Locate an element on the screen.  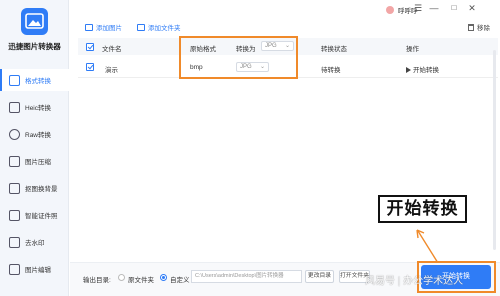
scrollbar is located at coordinates (494, 150).